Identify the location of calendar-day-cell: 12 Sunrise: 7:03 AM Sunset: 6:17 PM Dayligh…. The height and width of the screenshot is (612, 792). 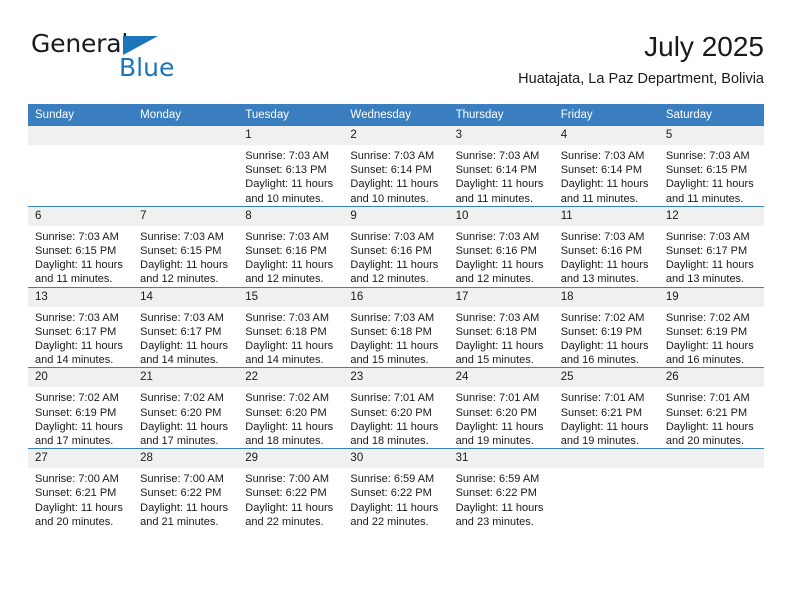
(711, 246).